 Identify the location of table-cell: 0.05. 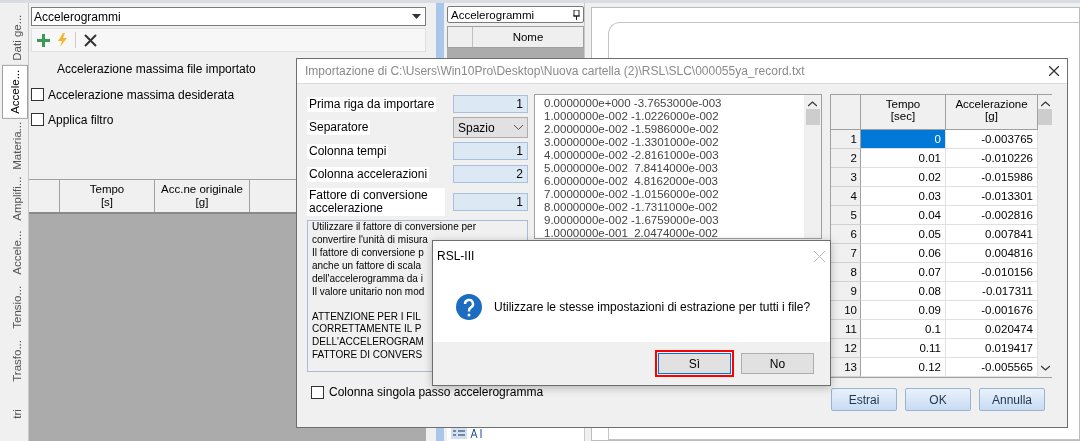
(903, 234).